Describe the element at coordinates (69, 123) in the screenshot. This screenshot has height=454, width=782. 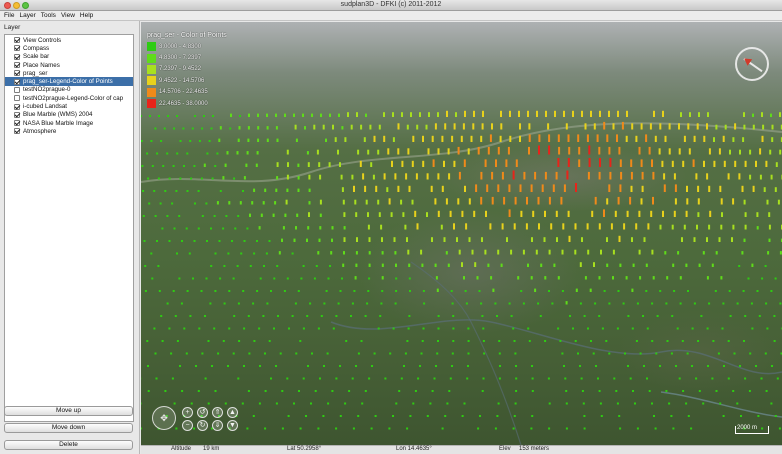
I see `layer-item: NASA Blue Marble Image` at that location.